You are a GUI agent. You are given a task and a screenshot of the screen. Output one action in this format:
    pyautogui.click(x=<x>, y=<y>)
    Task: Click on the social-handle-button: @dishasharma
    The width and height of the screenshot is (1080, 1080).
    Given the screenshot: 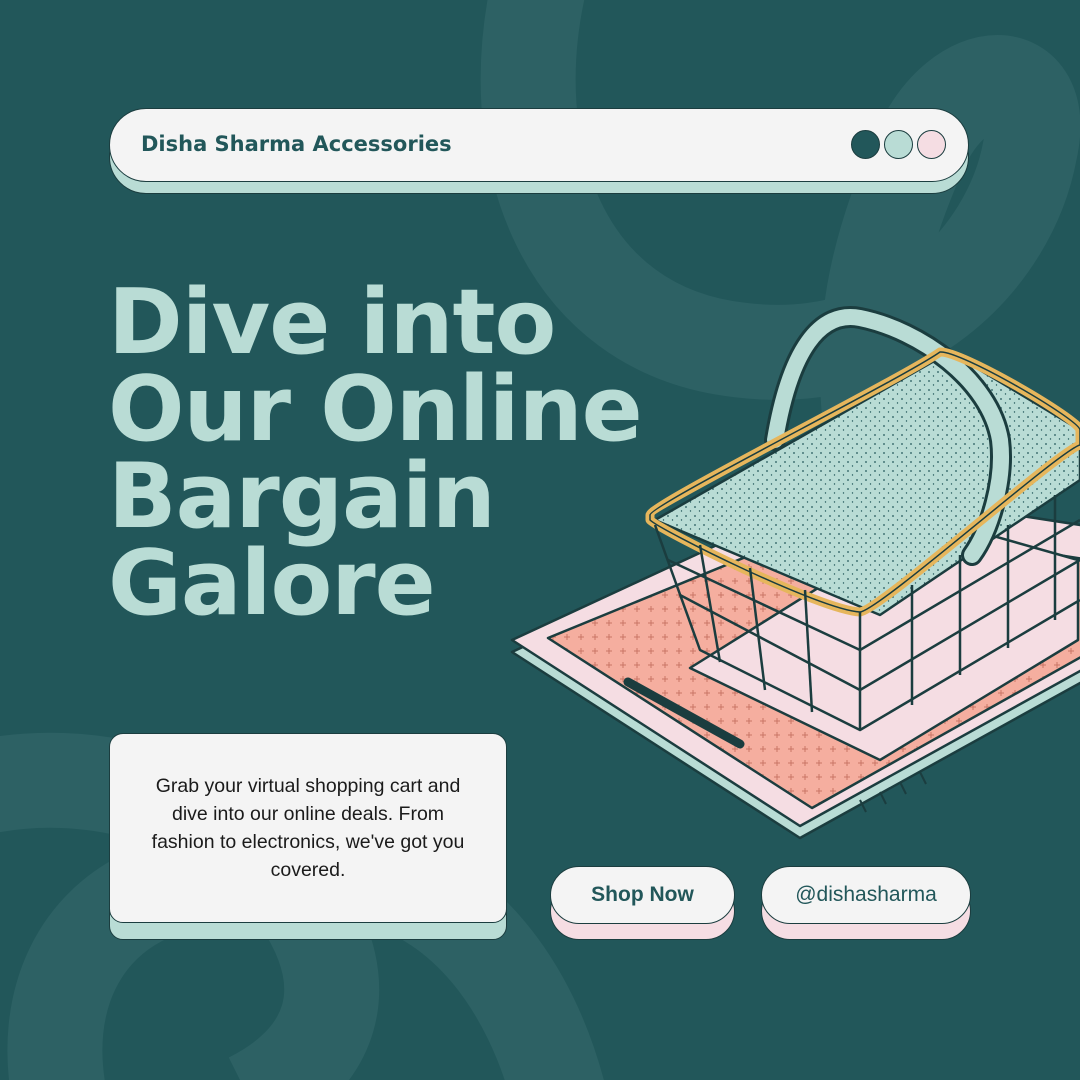 What is the action you would take?
    pyautogui.click(x=866, y=895)
    